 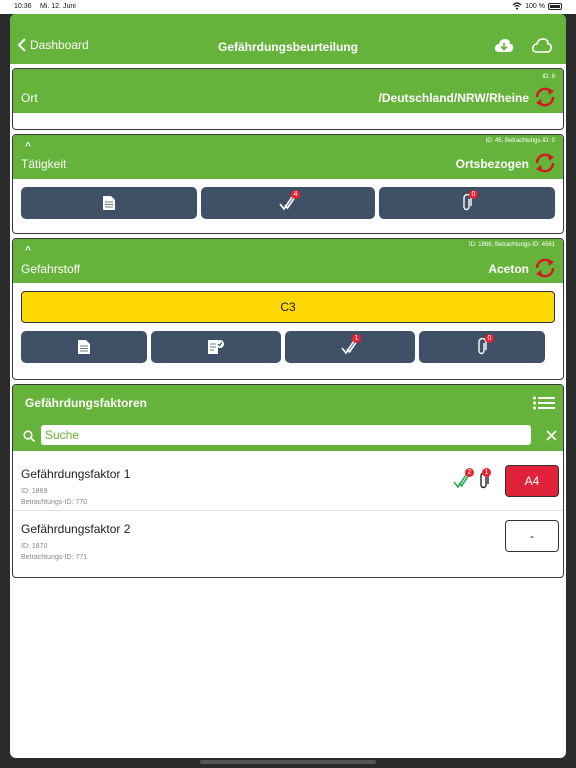 What do you see at coordinates (551, 435) in the screenshot?
I see `close-icon` at bounding box center [551, 435].